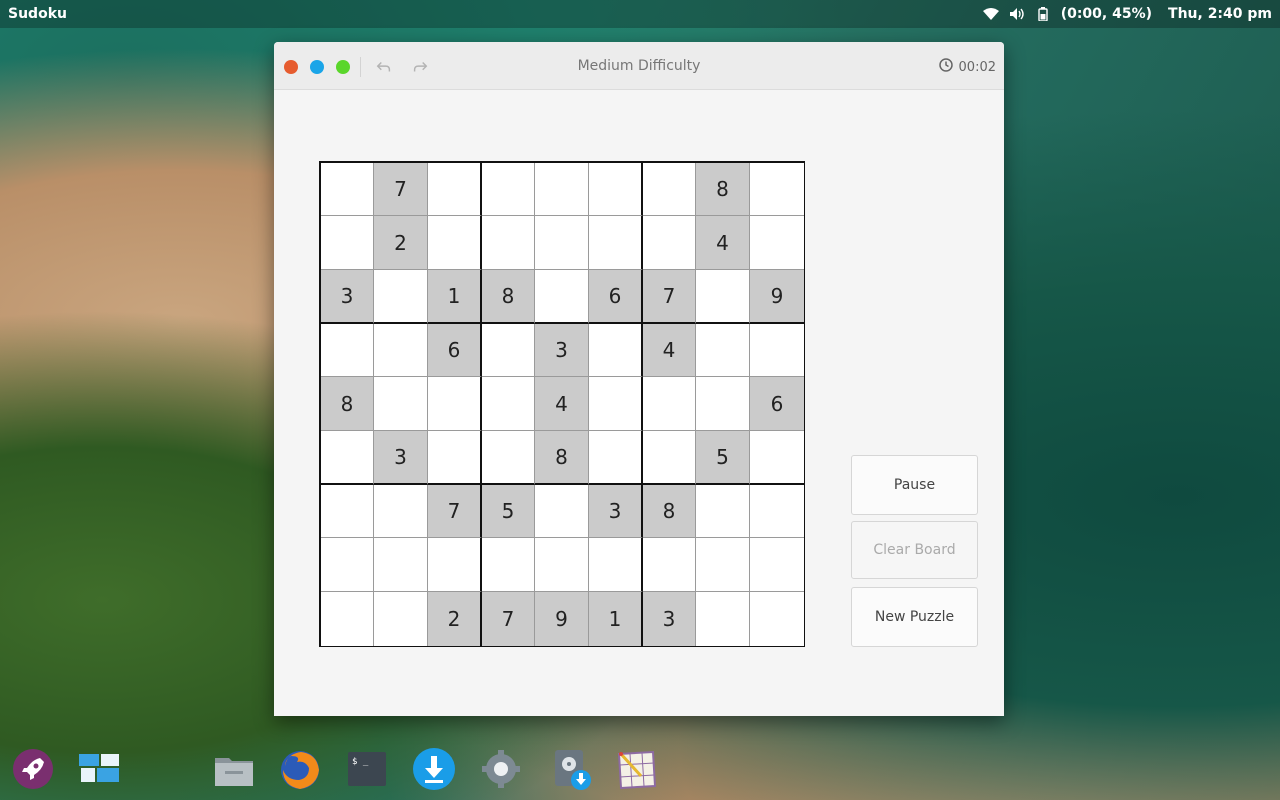 The height and width of the screenshot is (800, 1280). Describe the element at coordinates (455, 297) in the screenshot. I see `sudoku-cell-r3c3: 1` at that location.